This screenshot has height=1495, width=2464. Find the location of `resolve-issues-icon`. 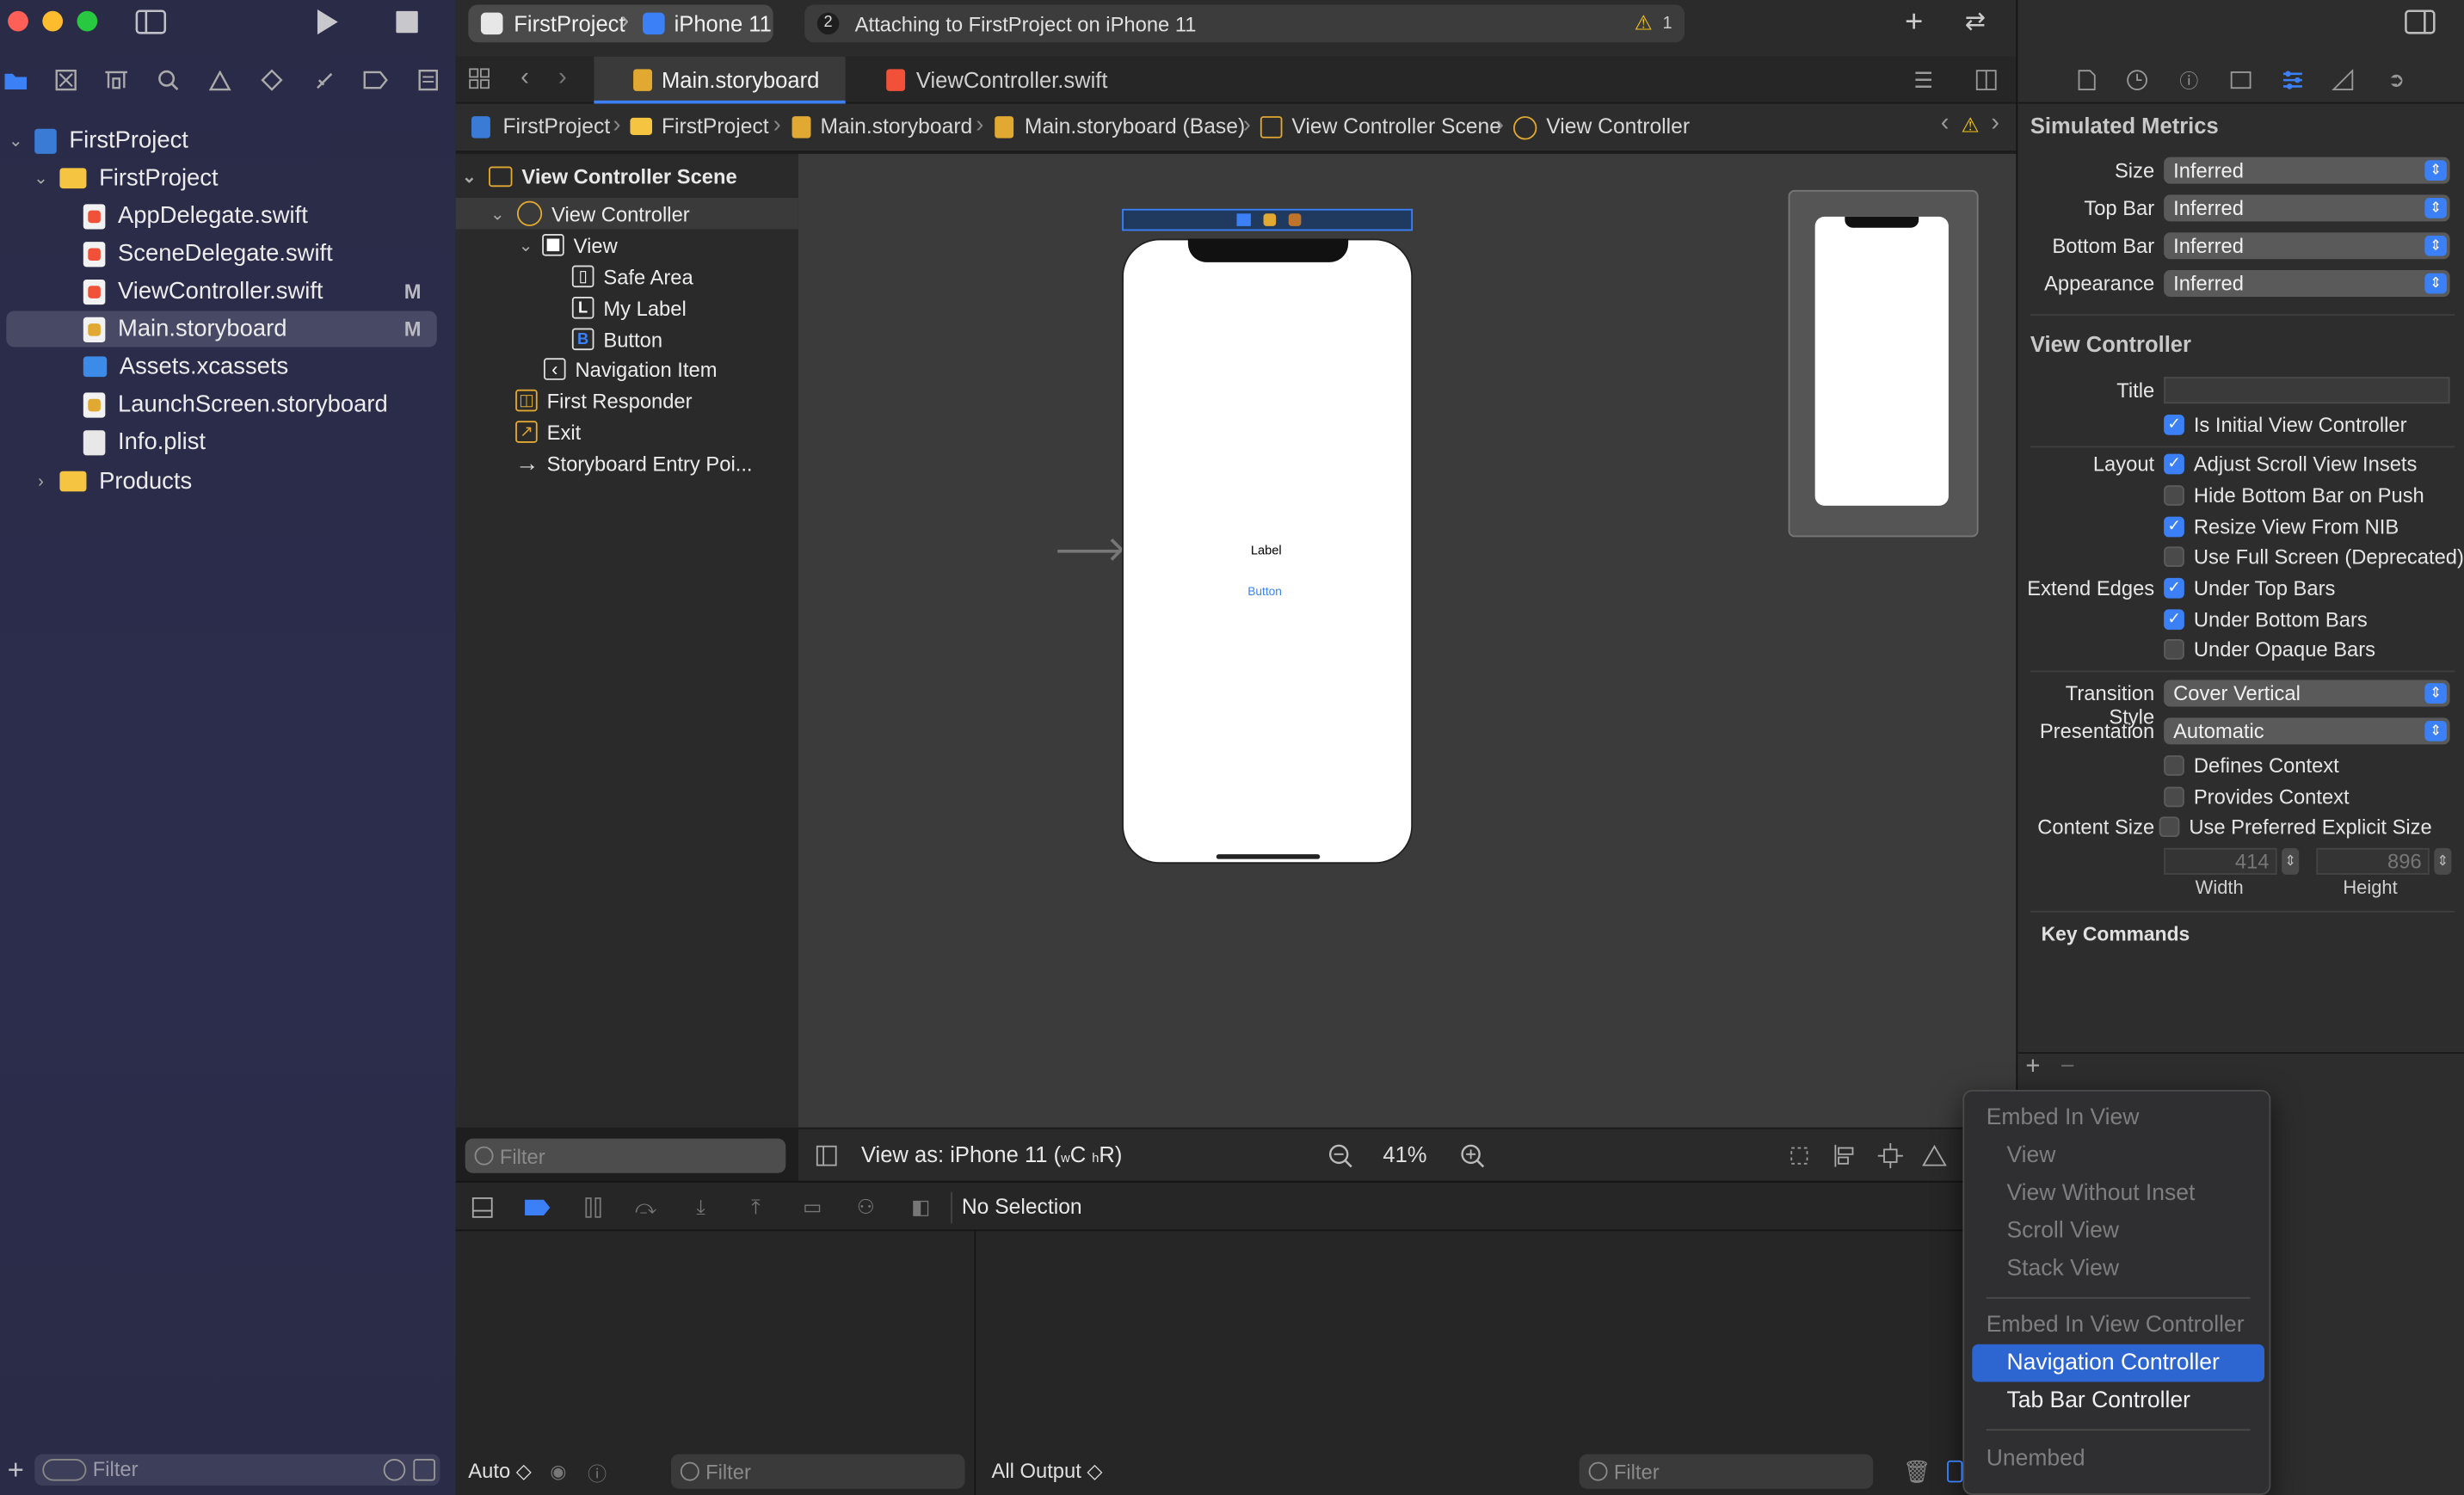

resolve-issues-icon is located at coordinates (1935, 1155).